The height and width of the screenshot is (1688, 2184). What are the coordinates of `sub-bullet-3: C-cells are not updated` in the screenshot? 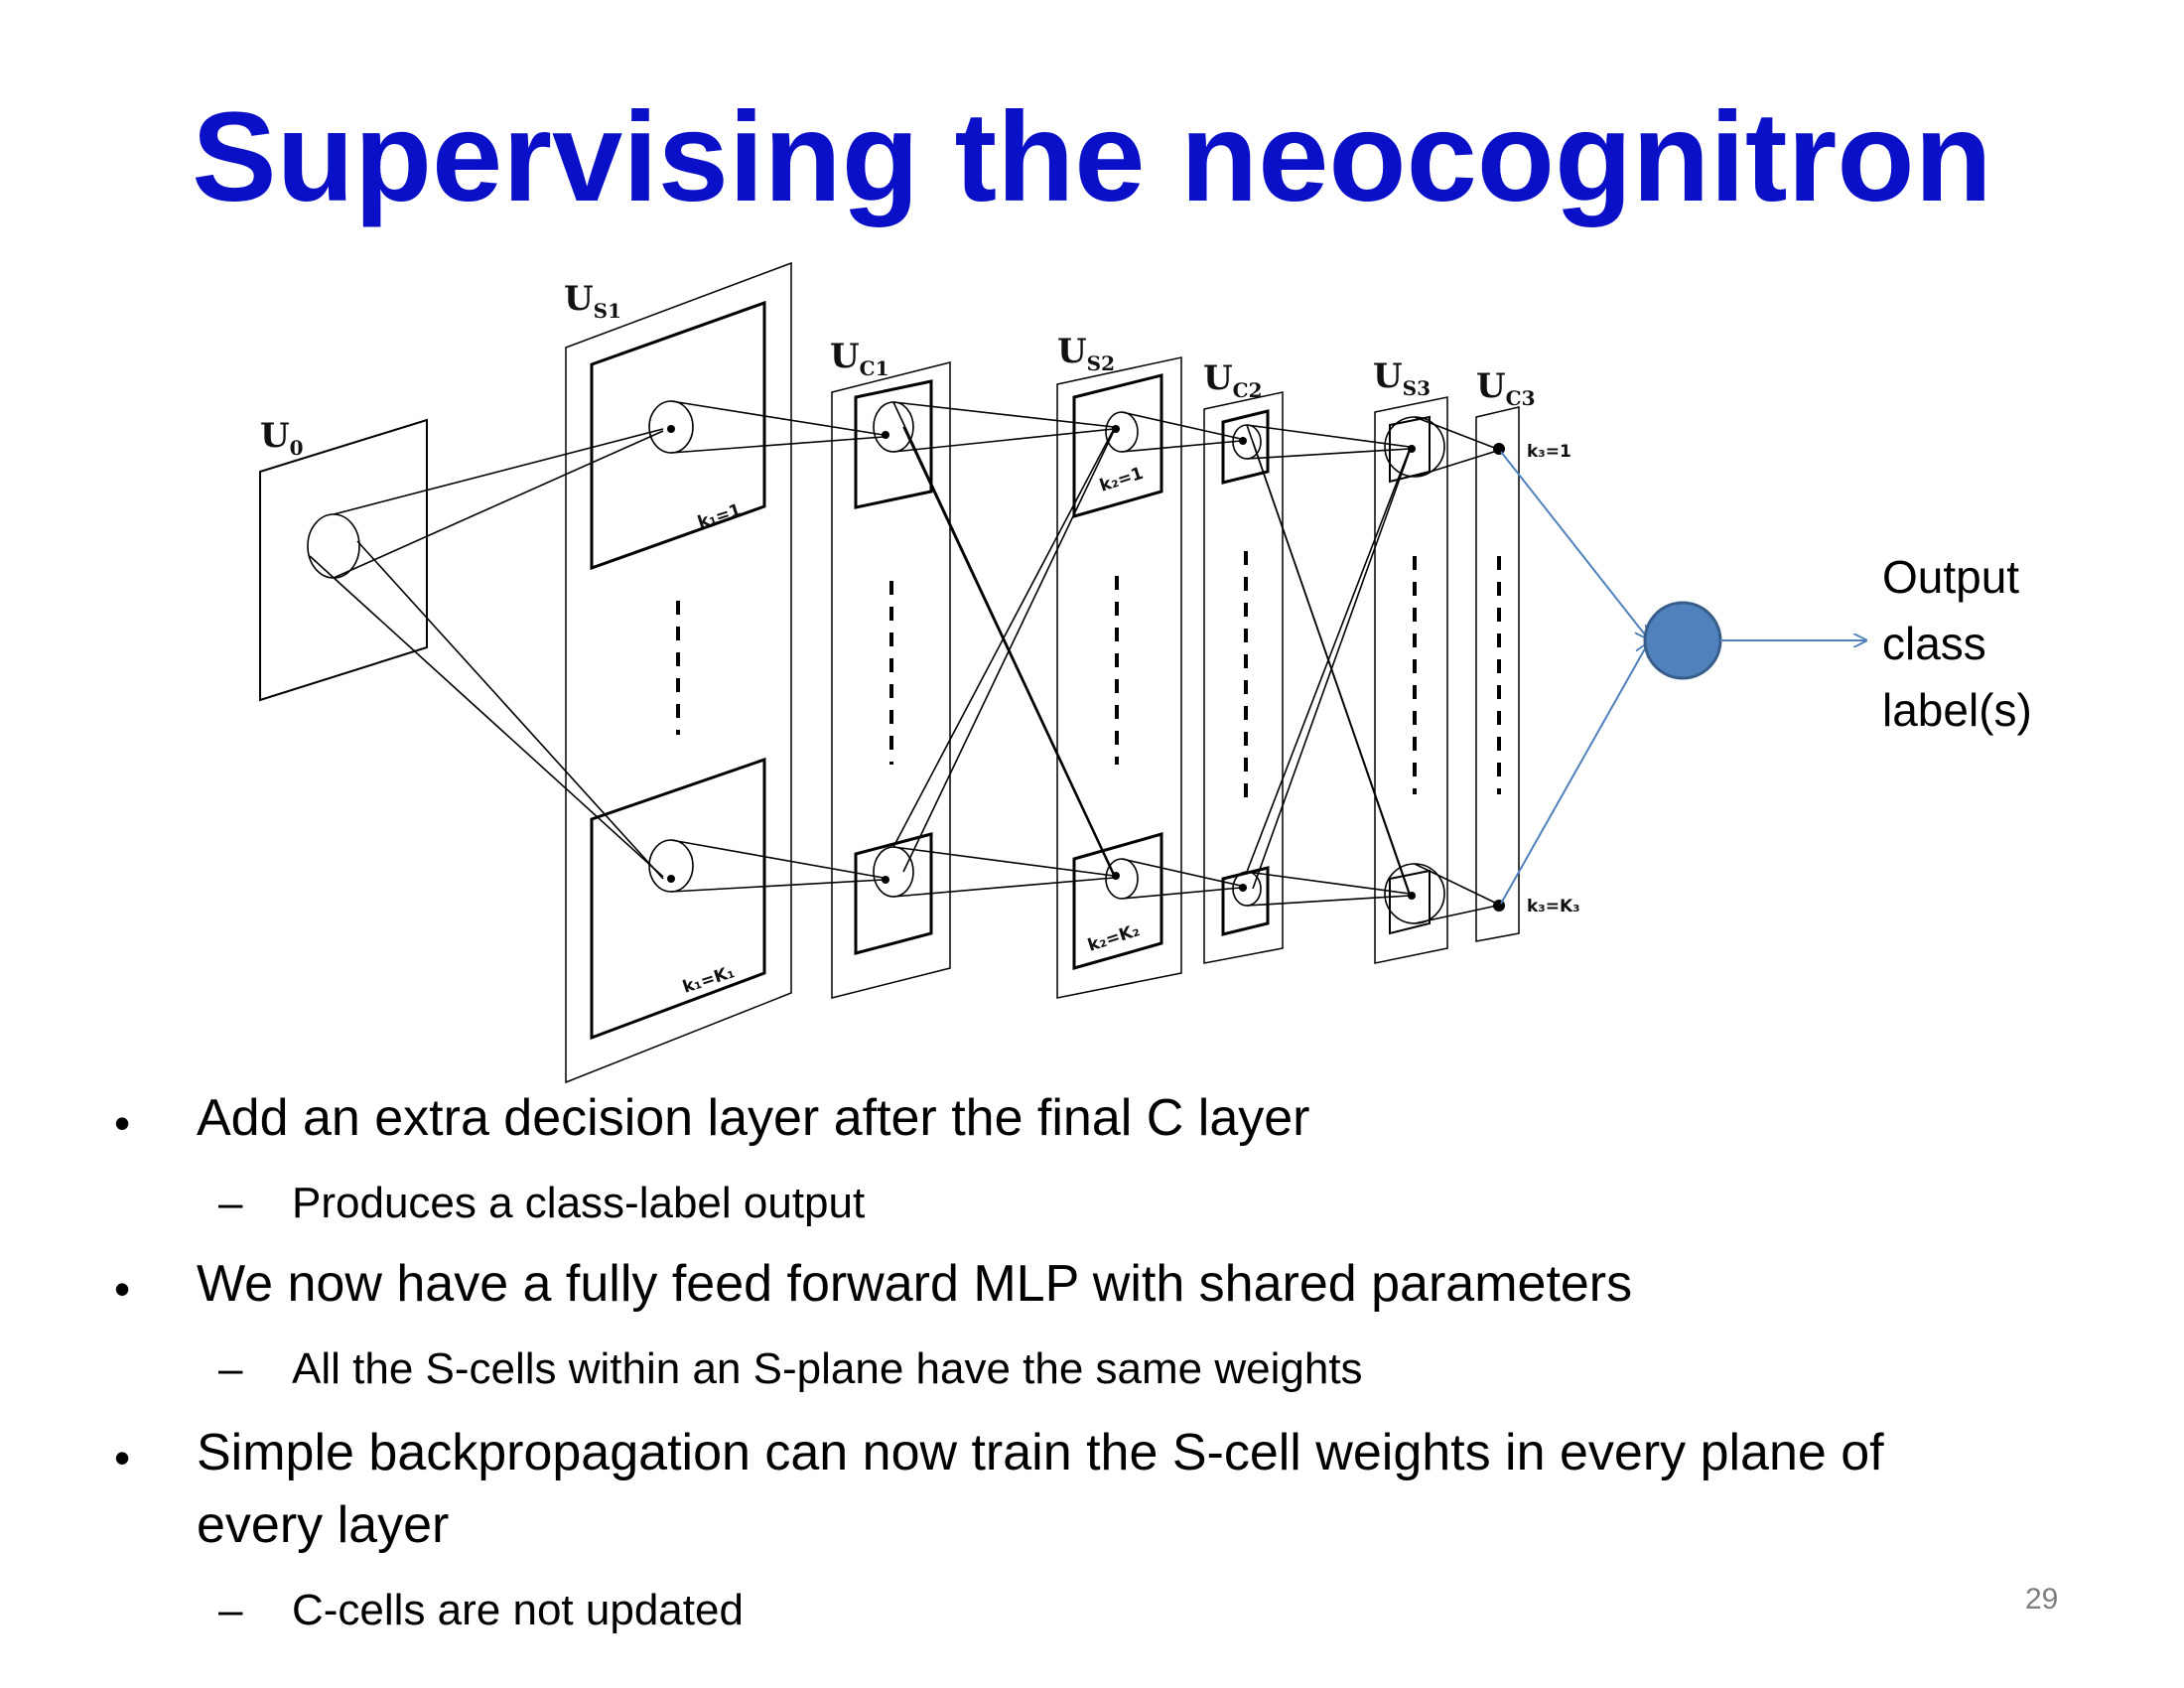 It's located at (518, 1610).